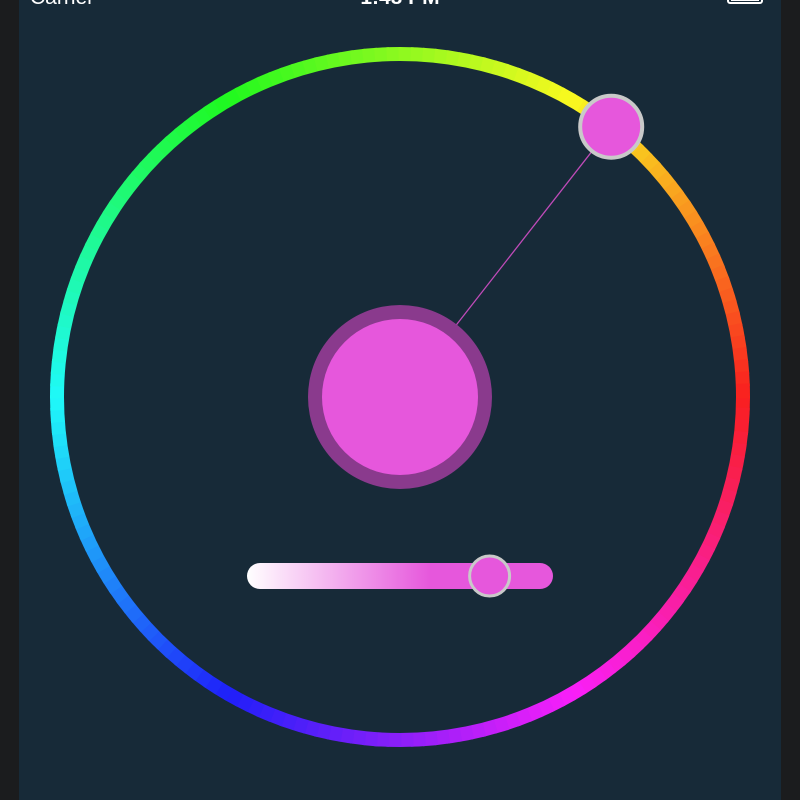 The width and height of the screenshot is (800, 800). I want to click on color-preview-swatch, so click(400, 397).